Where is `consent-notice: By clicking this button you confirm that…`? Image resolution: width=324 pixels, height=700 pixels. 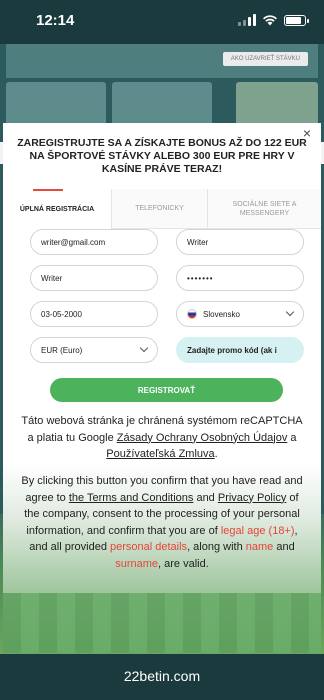
consent-notice: By clicking this button you confirm that… is located at coordinates (162, 523).